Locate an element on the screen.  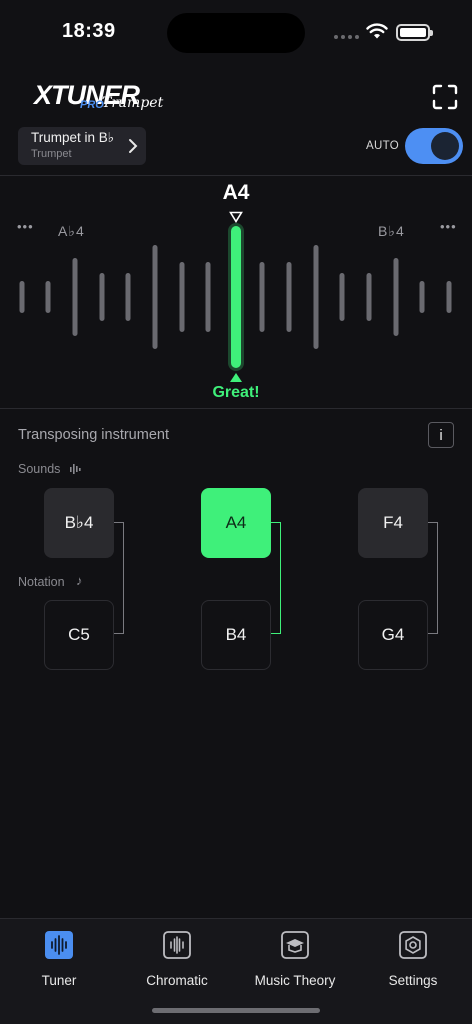
tab-label: Music Theory is located at coordinates (295, 980).